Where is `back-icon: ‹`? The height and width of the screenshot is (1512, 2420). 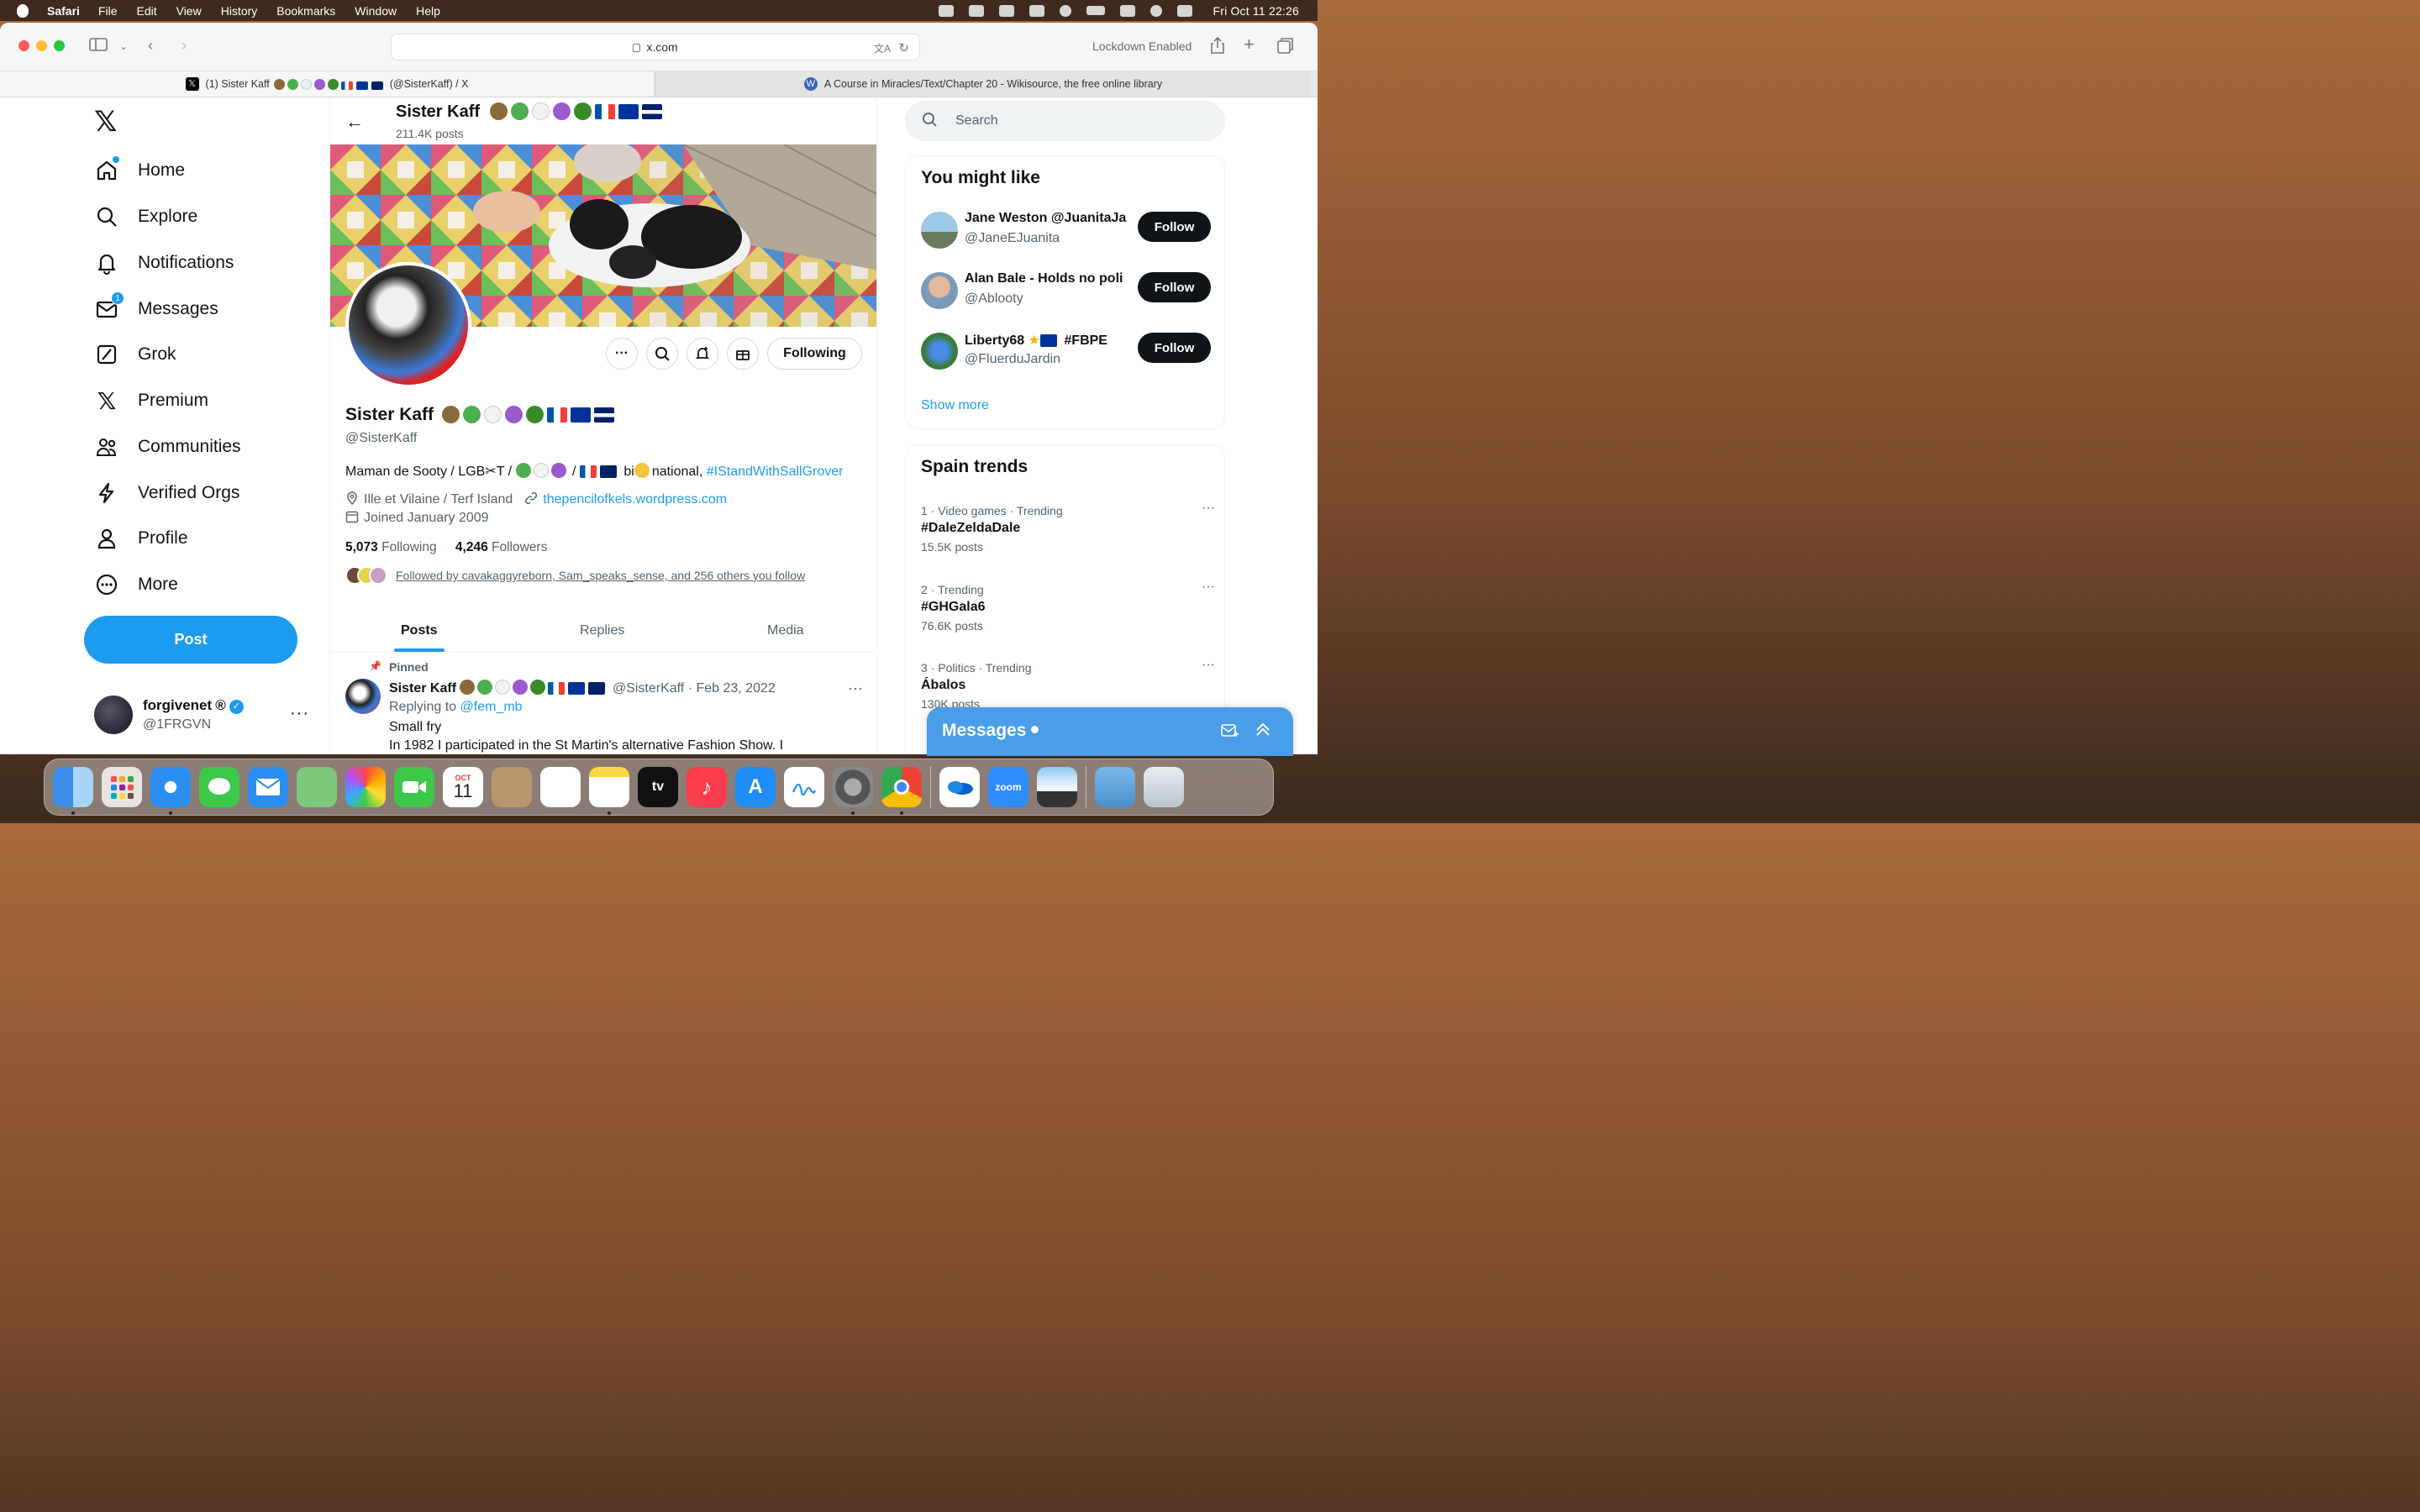
back-icon: ‹ is located at coordinates (150, 46).